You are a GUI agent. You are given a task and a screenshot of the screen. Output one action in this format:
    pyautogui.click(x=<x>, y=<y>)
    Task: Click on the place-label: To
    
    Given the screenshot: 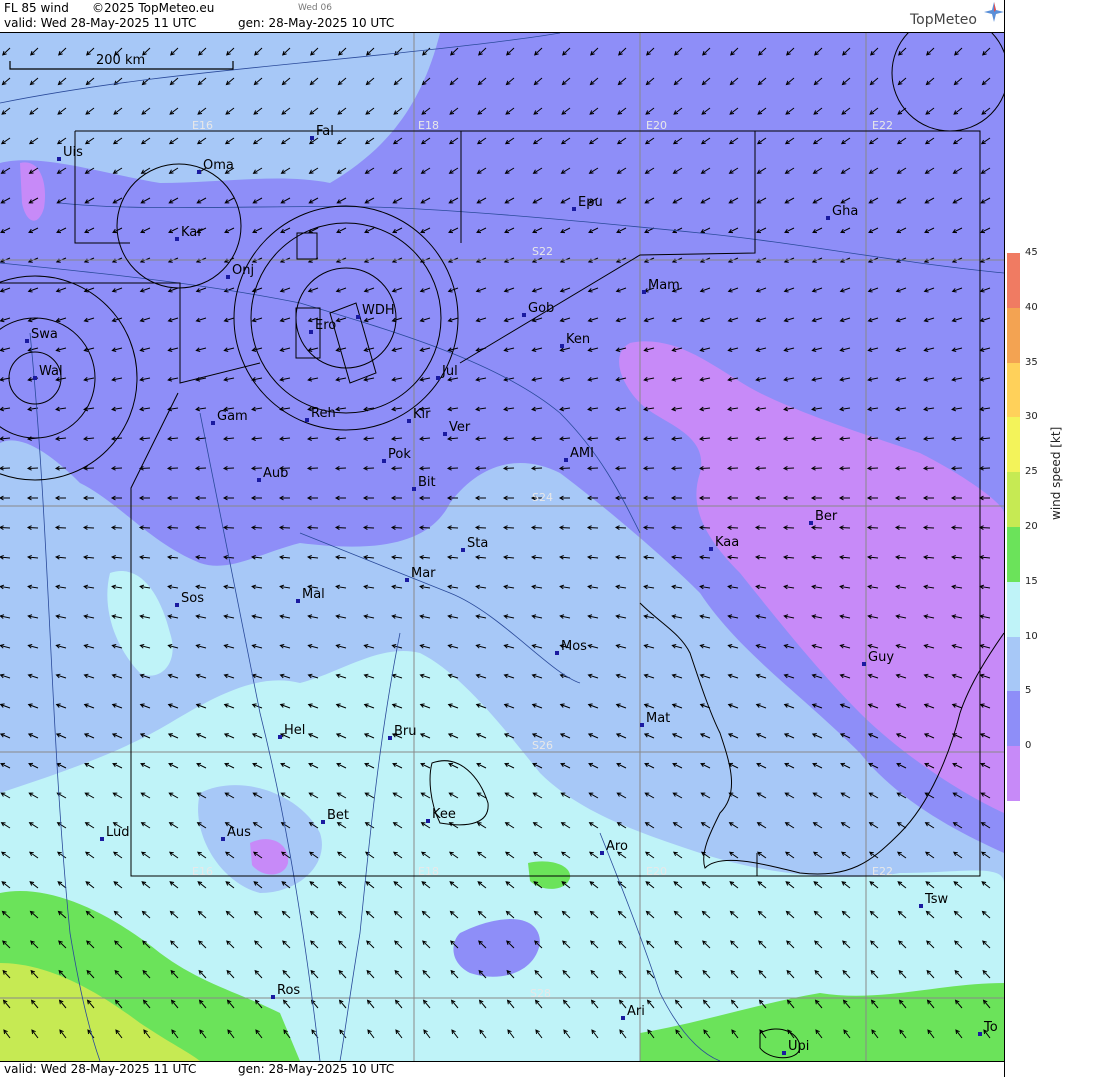 What is the action you would take?
    pyautogui.click(x=990, y=1027)
    